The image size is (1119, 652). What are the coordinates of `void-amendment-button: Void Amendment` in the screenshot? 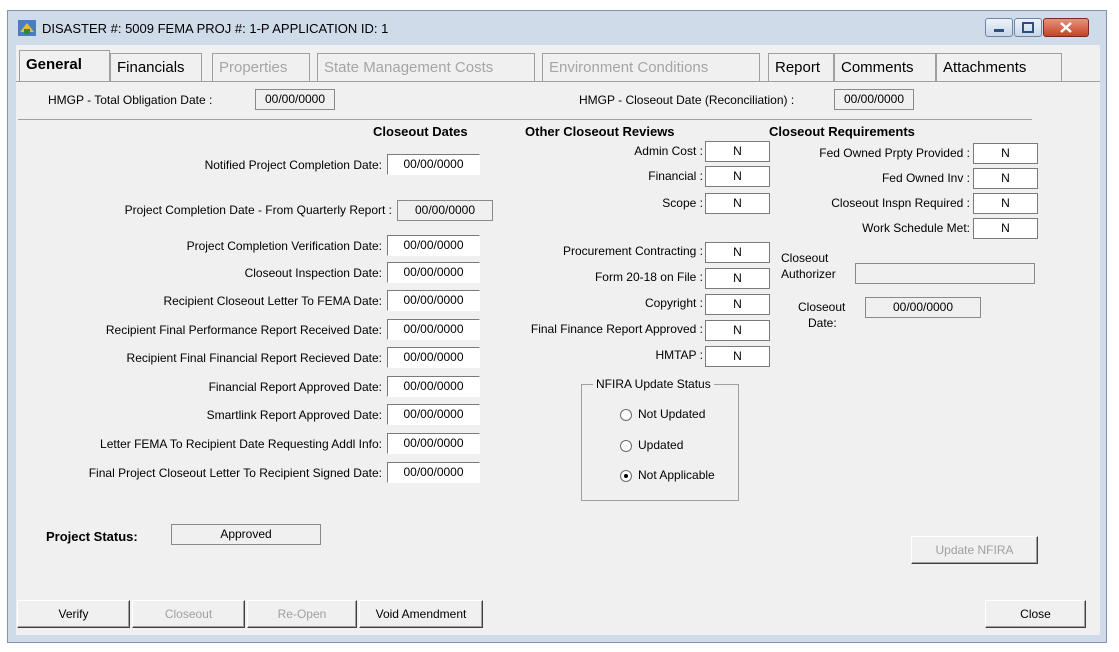 It's located at (421, 614).